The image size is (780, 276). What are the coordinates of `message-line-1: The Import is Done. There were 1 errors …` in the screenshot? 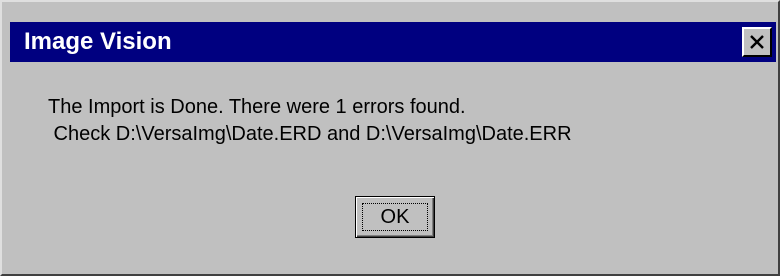 It's located at (257, 107).